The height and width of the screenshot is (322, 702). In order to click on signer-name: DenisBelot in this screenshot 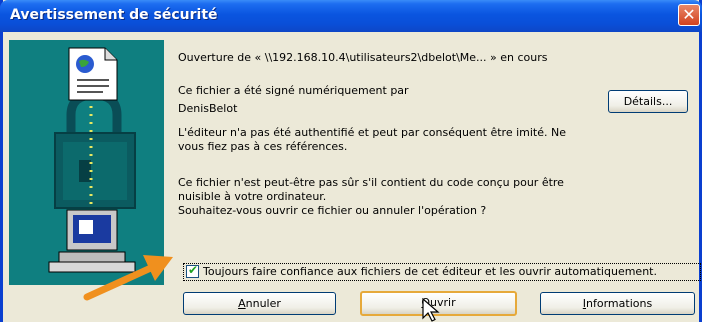, I will do `click(208, 108)`.